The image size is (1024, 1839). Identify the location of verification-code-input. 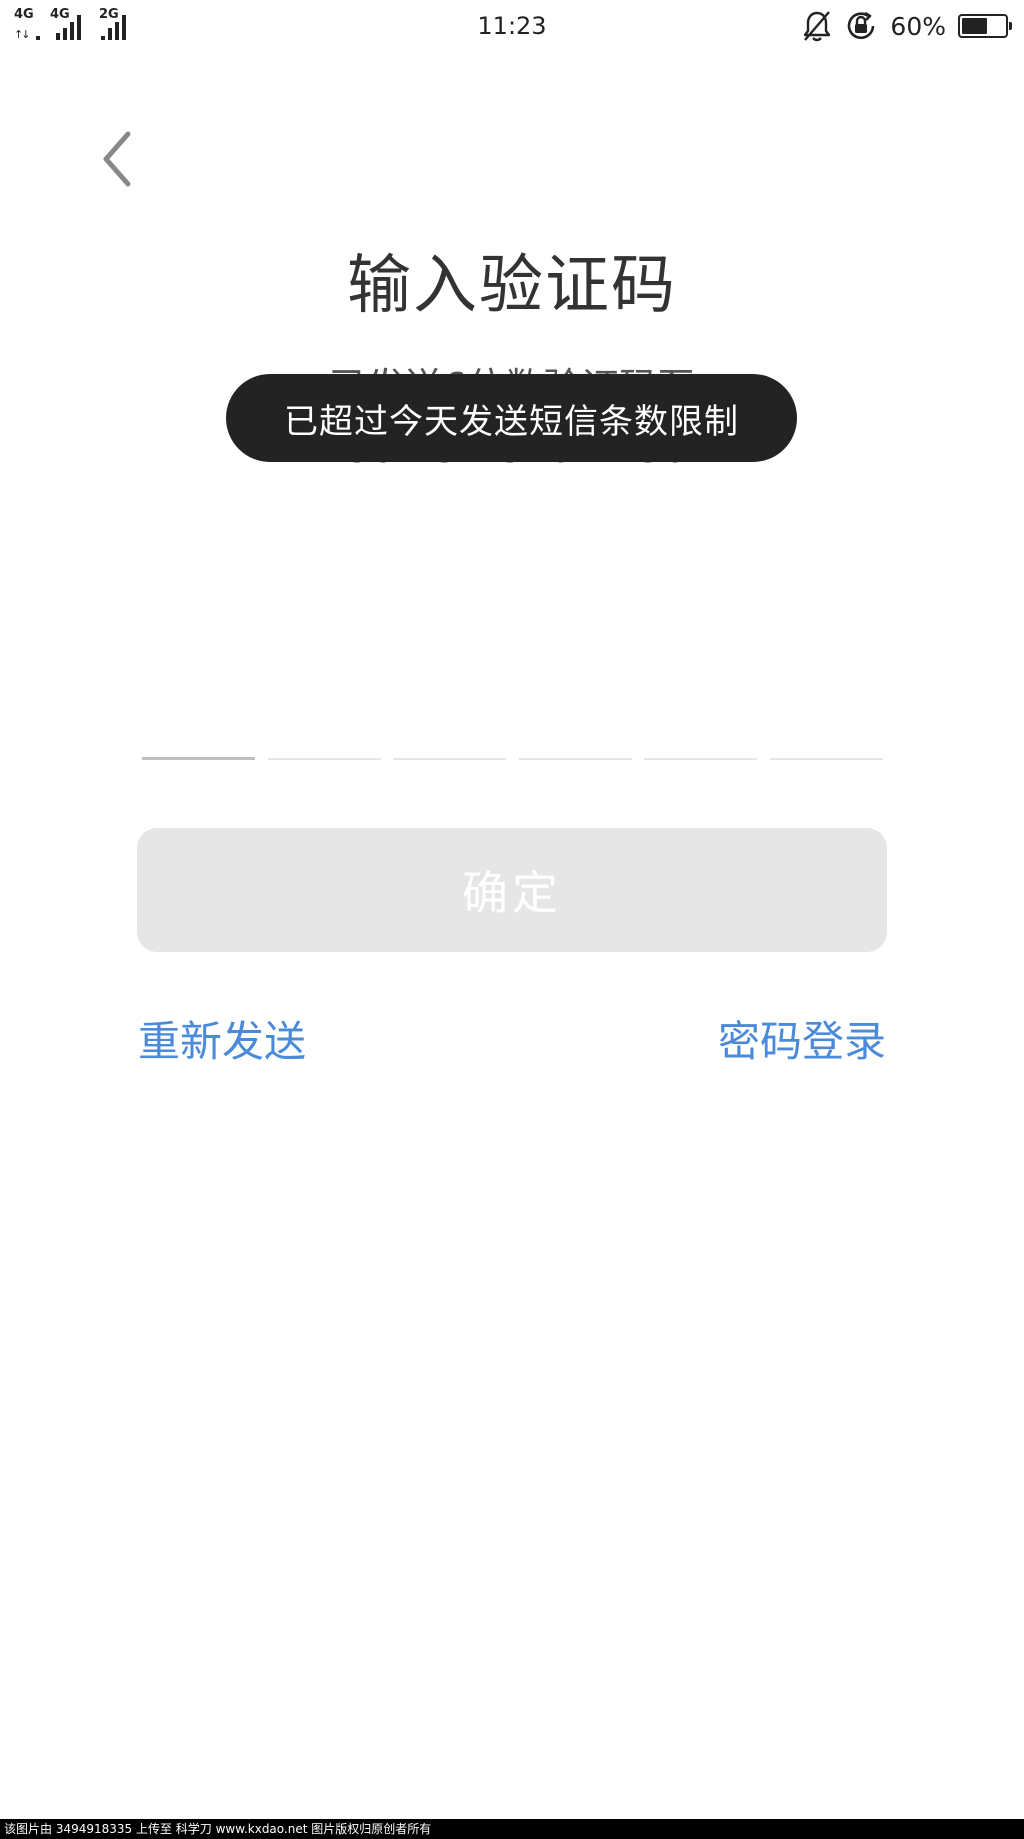
(512, 730).